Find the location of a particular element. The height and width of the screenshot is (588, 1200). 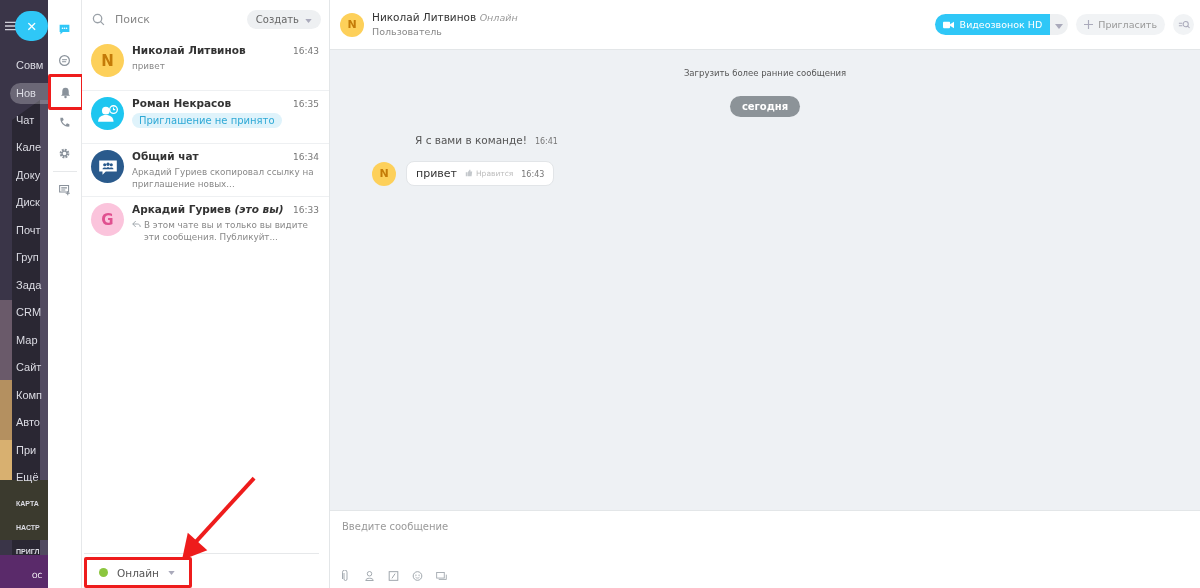

chat-name: Общий чат is located at coordinates (165, 156).